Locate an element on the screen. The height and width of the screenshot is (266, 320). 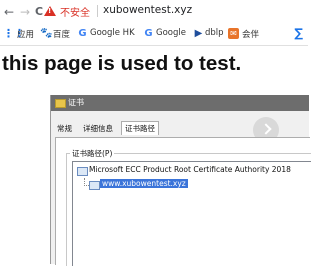
back-button: ← is located at coordinates (9, 12).